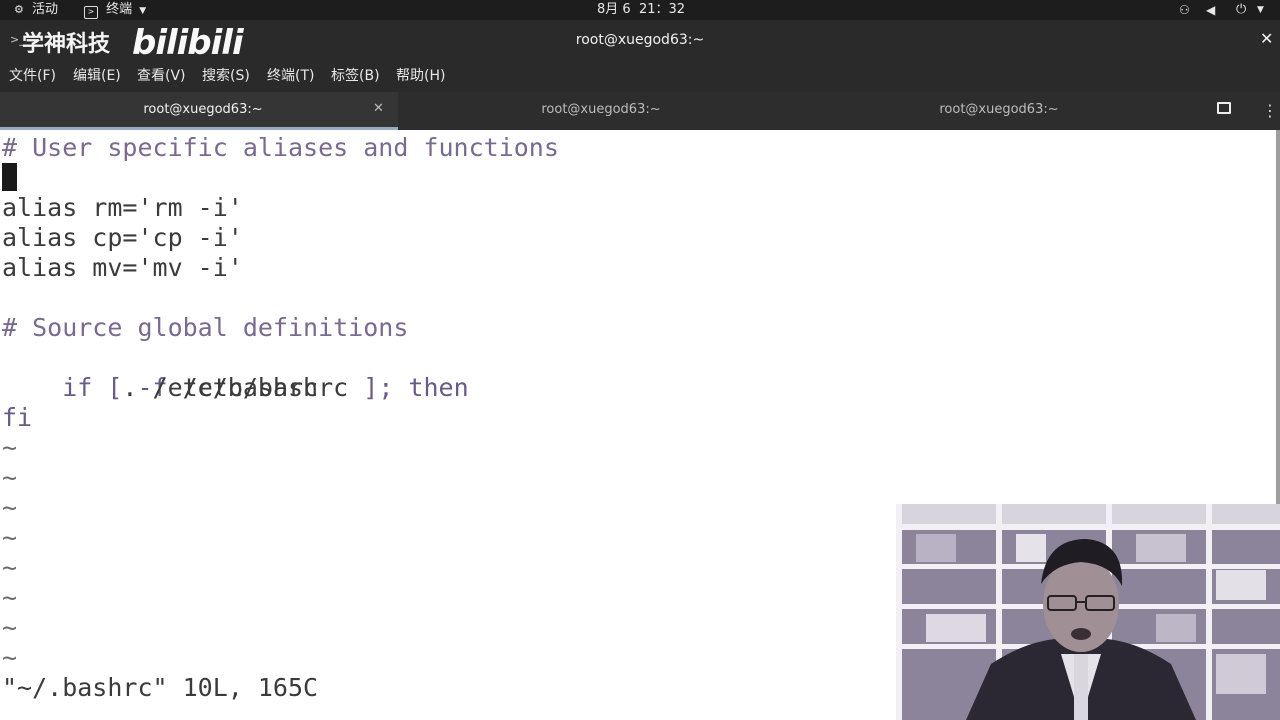 The image size is (1280, 720). Describe the element at coordinates (32, 76) in the screenshot. I see `menu-file: 文件(F)` at that location.